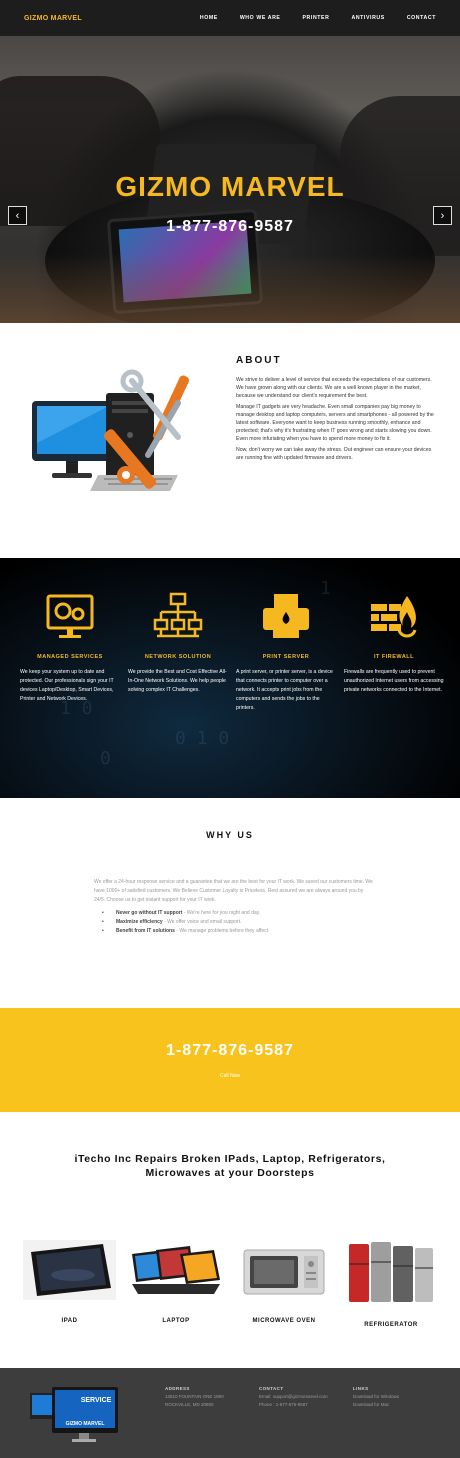  What do you see at coordinates (178, 657) in the screenshot?
I see `service-title: NETWORK SOLUTION` at bounding box center [178, 657].